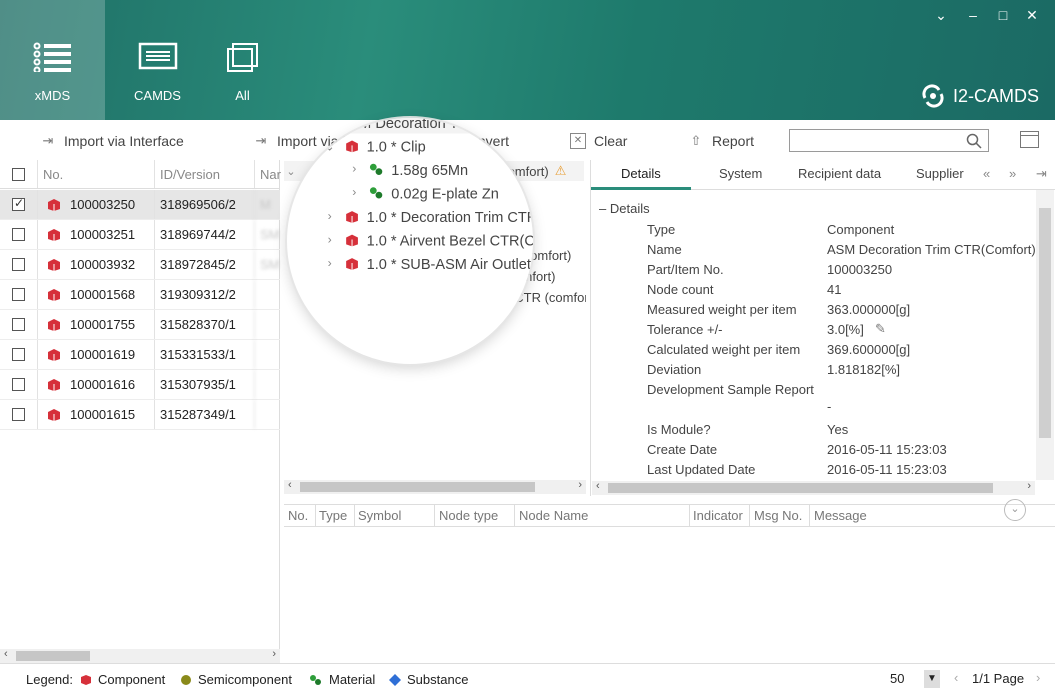 The image size is (1055, 693). What do you see at coordinates (333, 515) in the screenshot?
I see `column-type: Type` at bounding box center [333, 515].